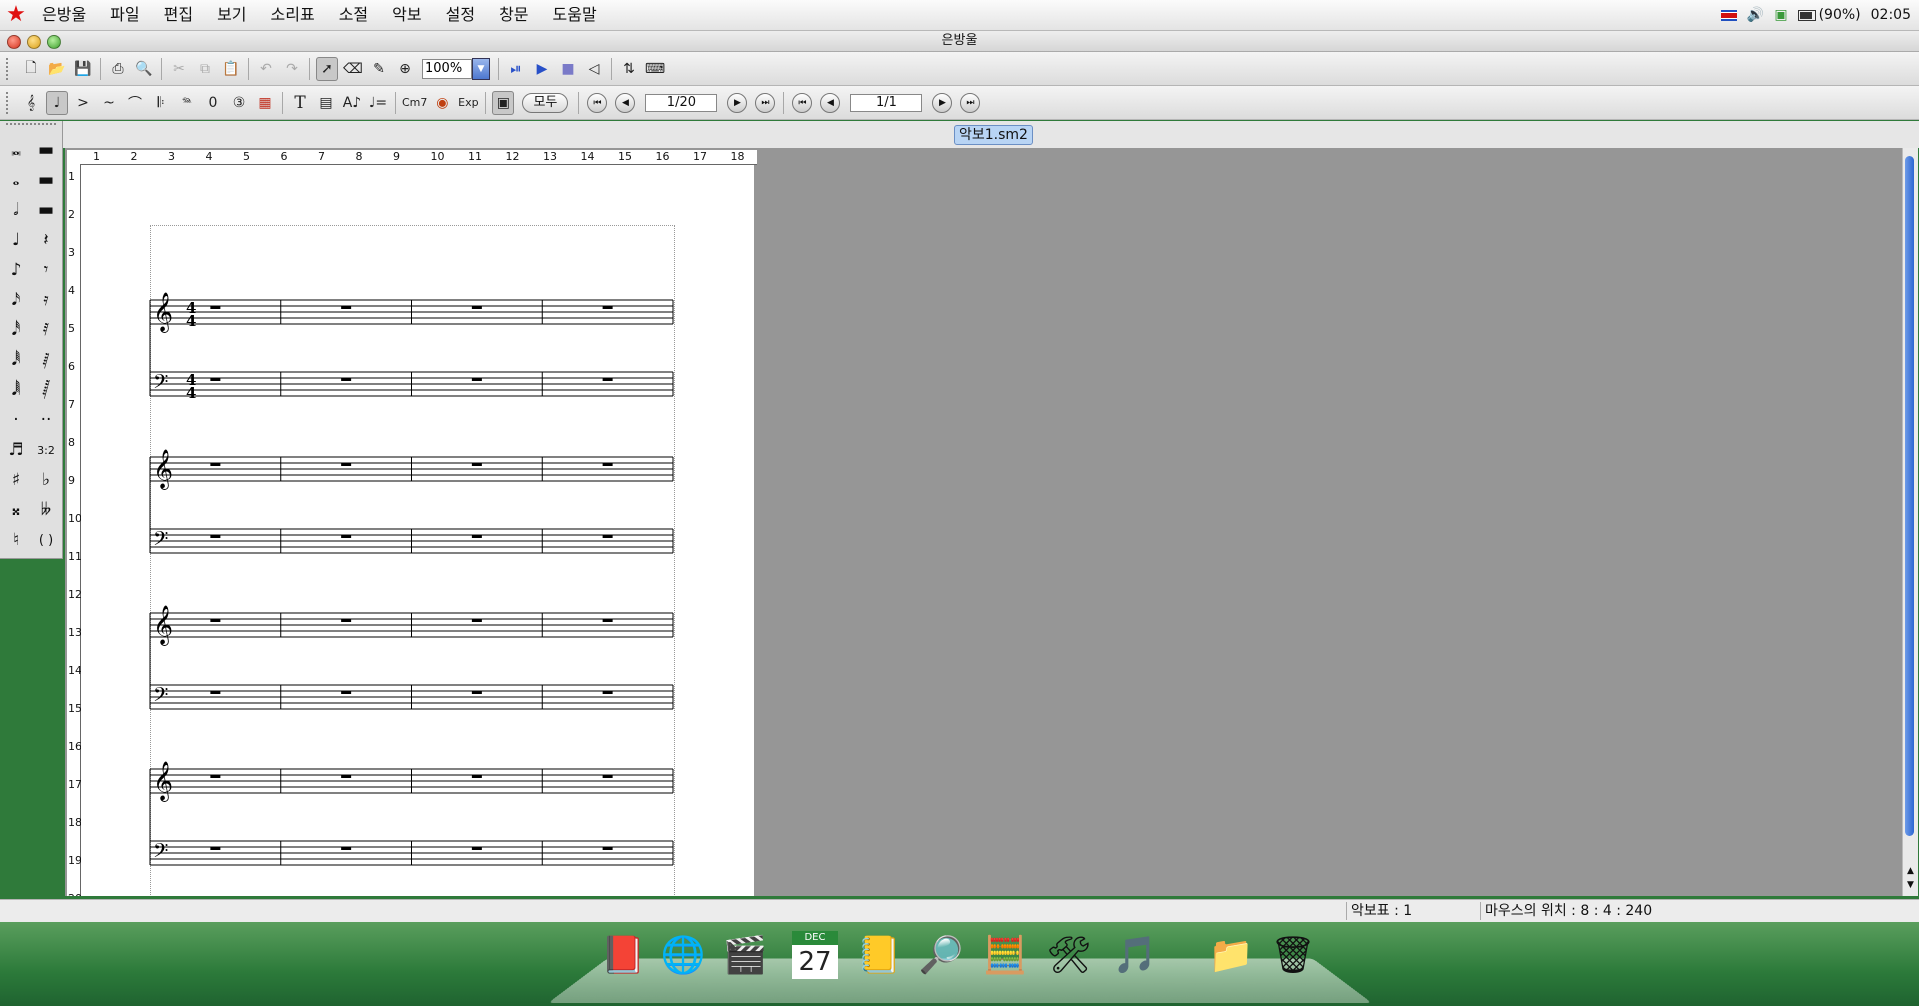  What do you see at coordinates (83, 103) in the screenshot?
I see `accent-tool-icon: >` at bounding box center [83, 103].